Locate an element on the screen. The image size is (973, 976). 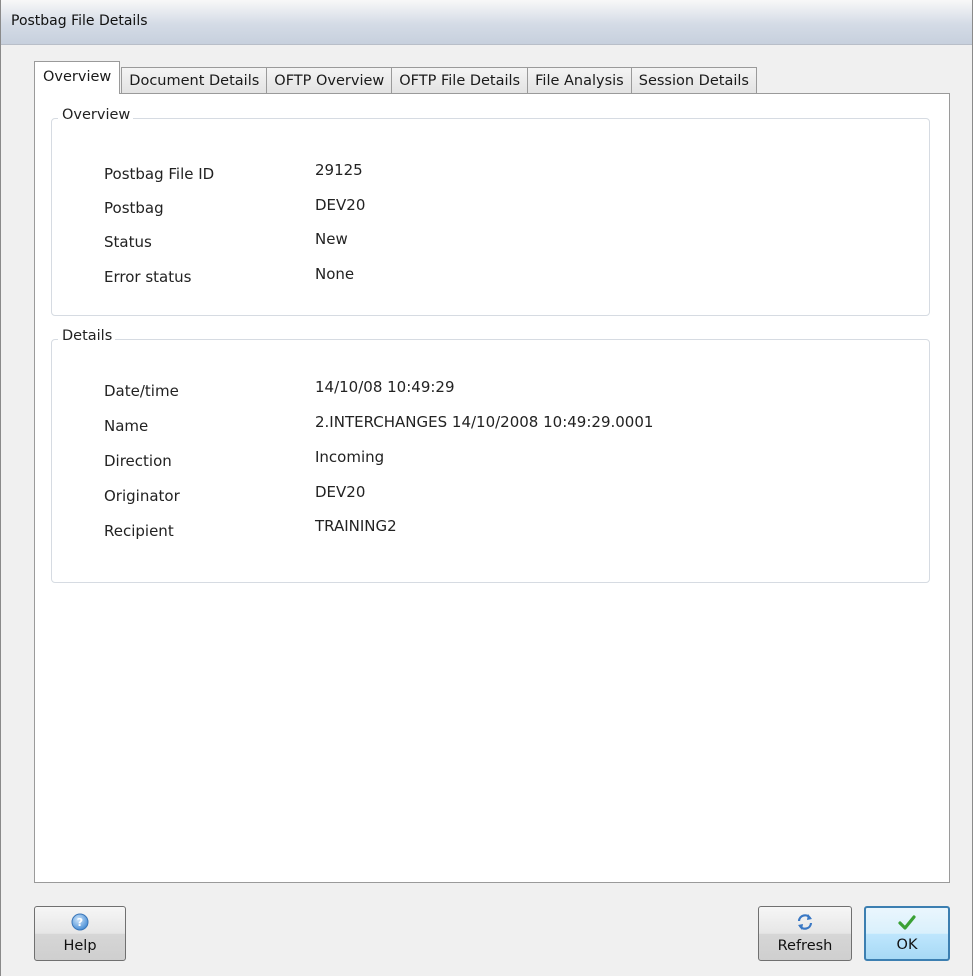
field-value-error-status: None is located at coordinates (335, 274).